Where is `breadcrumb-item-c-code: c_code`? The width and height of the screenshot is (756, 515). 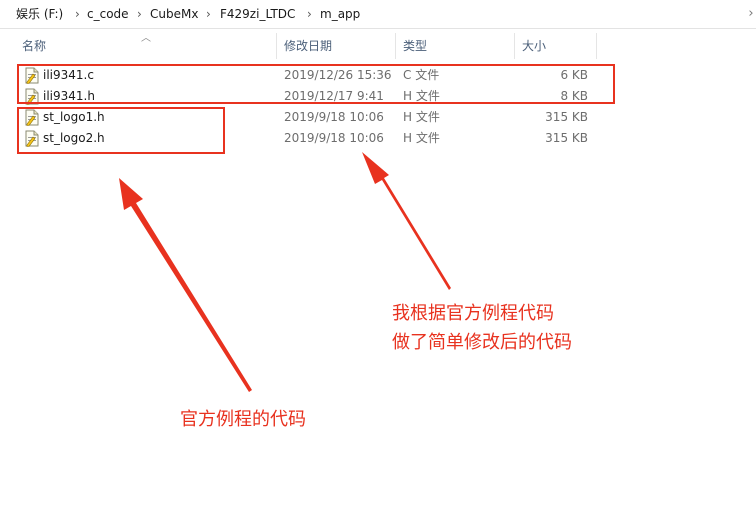
breadcrumb-item-c-code: c_code is located at coordinates (108, 14).